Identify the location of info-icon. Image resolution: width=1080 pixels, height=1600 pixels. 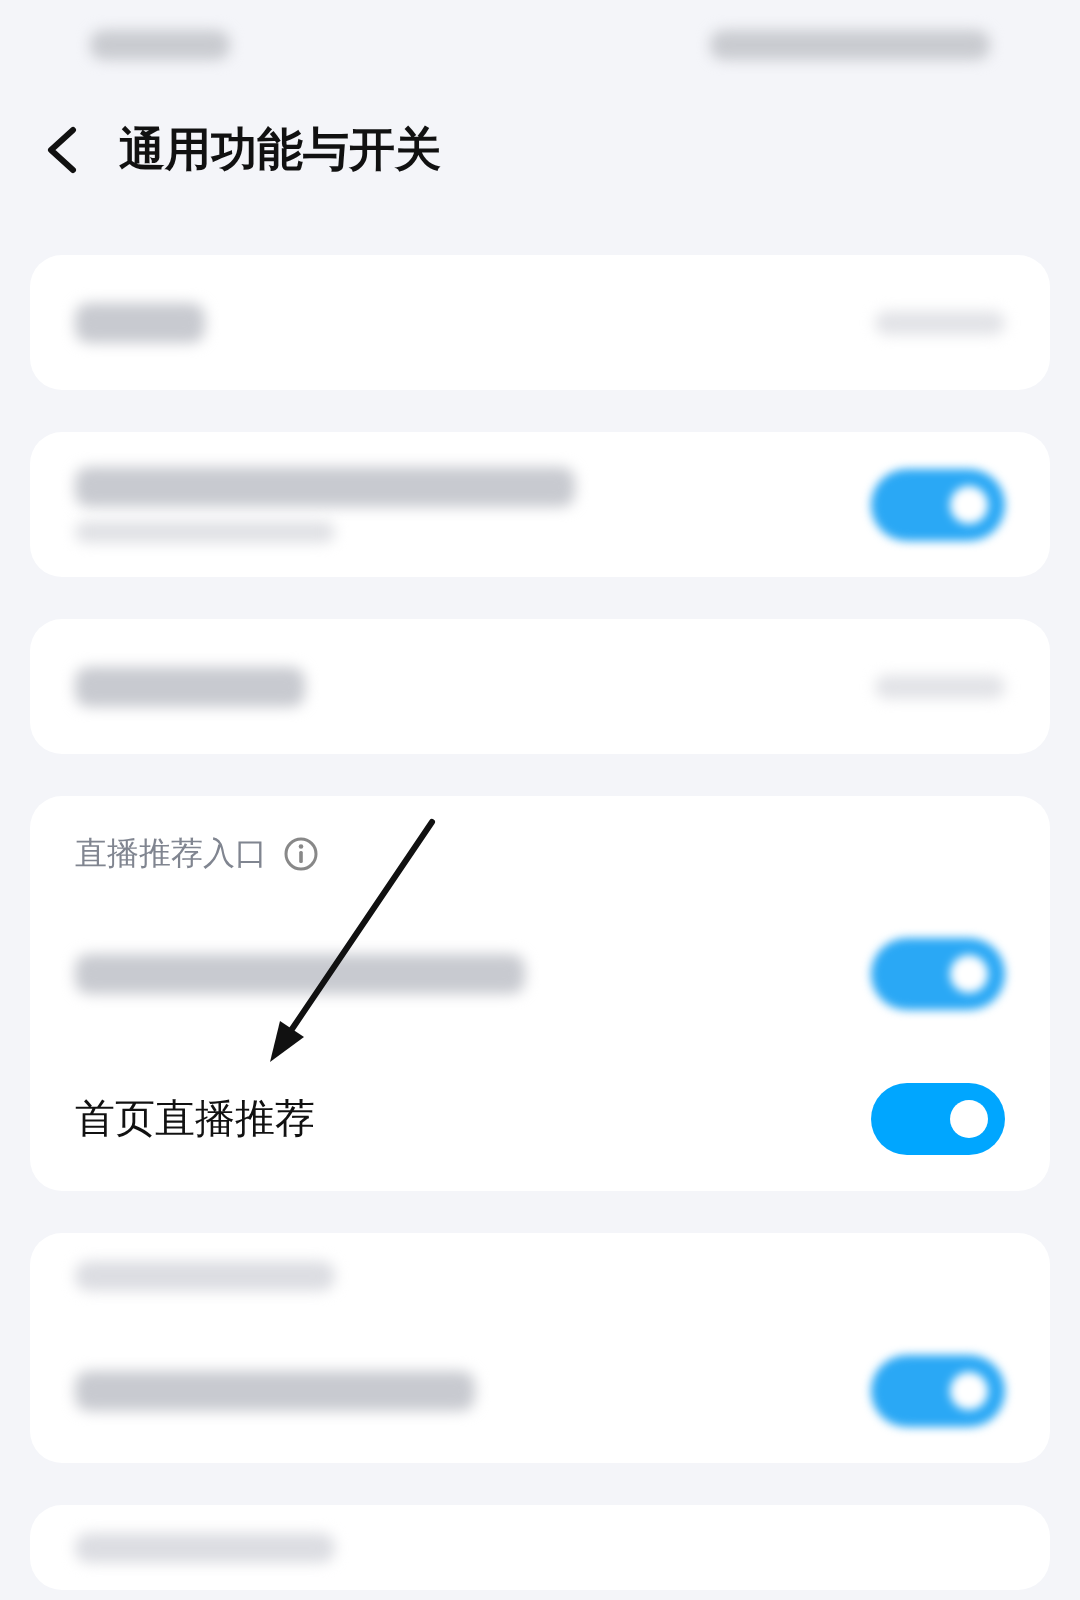
(301, 853).